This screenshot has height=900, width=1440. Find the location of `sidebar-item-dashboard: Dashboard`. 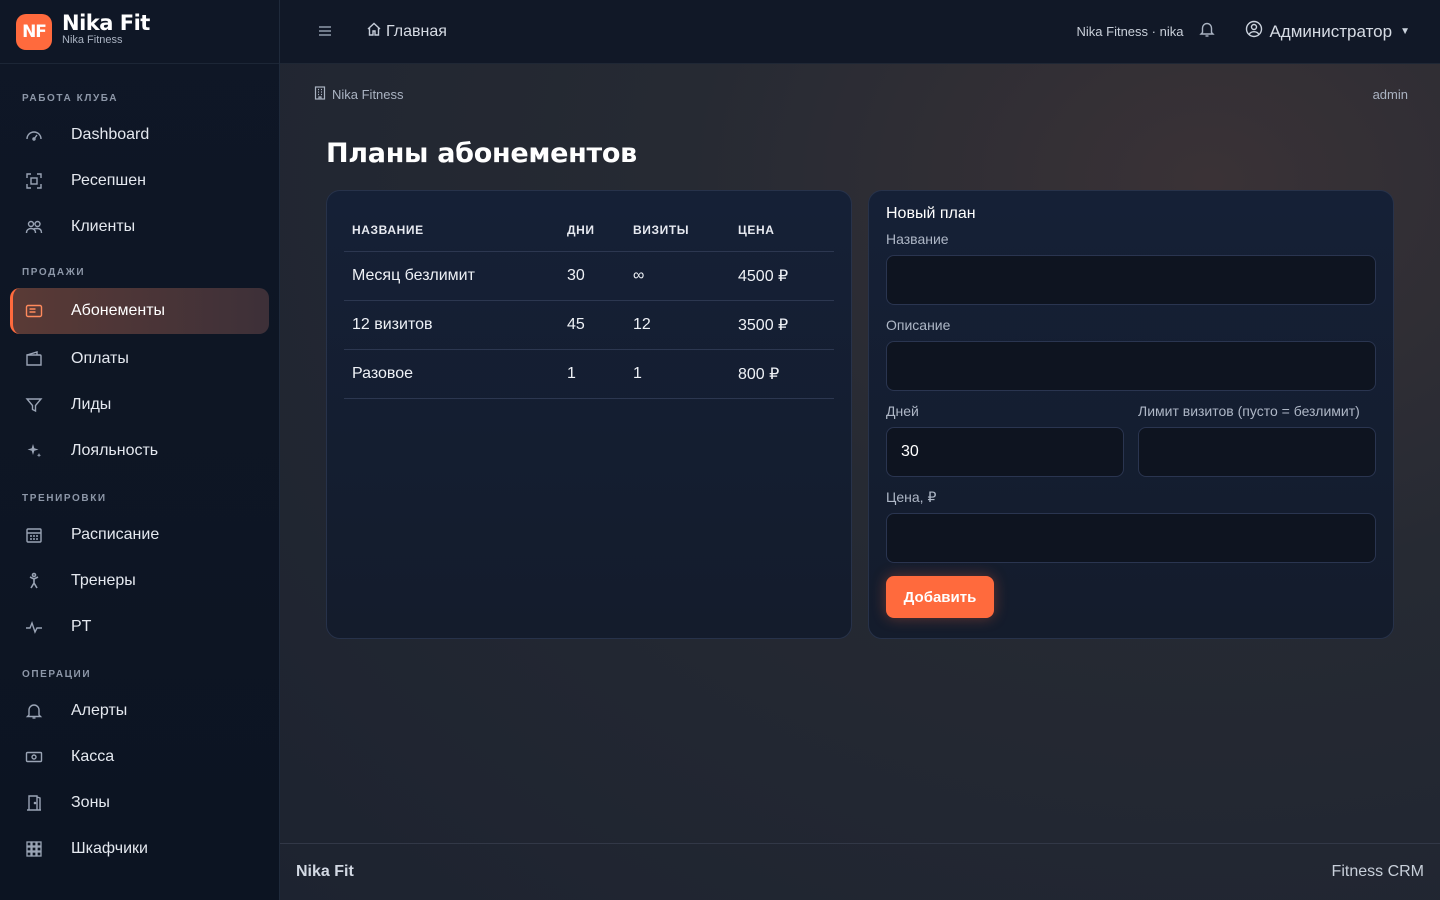

sidebar-item-dashboard: Dashboard is located at coordinates (139, 135).